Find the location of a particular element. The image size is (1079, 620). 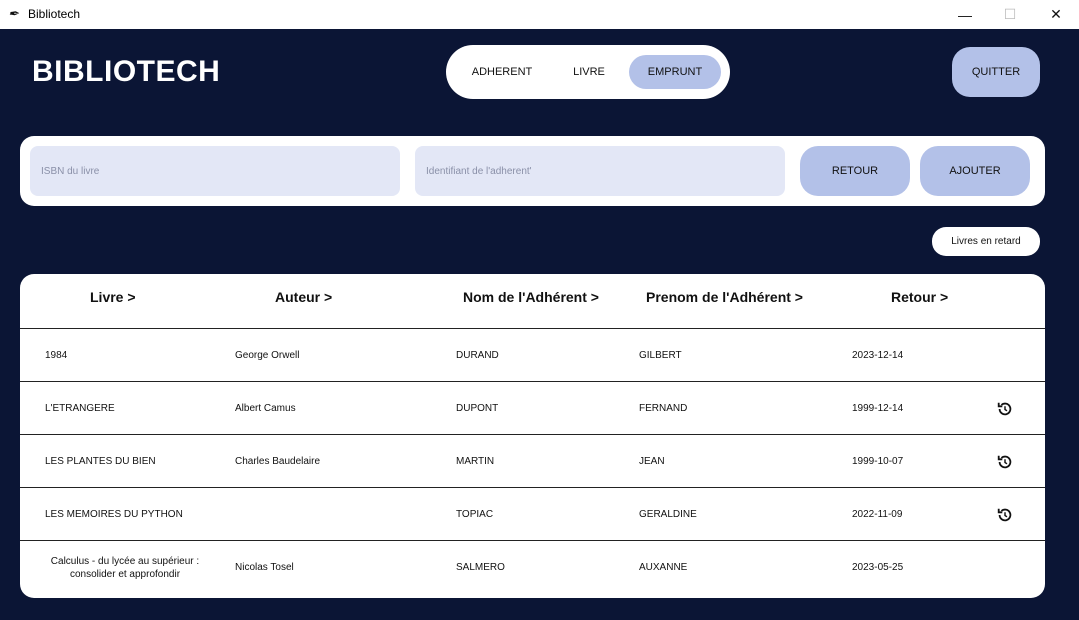

quit-button: QUITTER is located at coordinates (996, 72).